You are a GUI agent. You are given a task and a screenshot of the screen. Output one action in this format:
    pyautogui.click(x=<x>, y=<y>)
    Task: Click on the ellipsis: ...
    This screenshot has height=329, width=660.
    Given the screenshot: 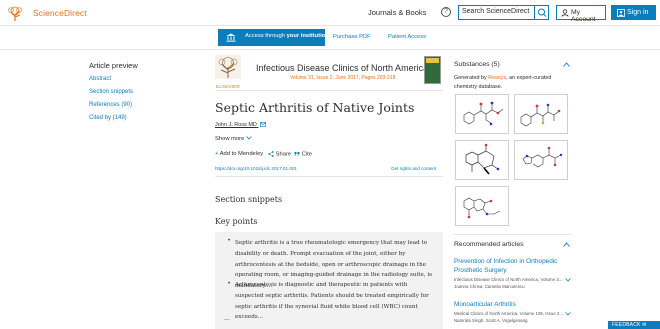 What is the action you would take?
    pyautogui.click(x=227, y=318)
    